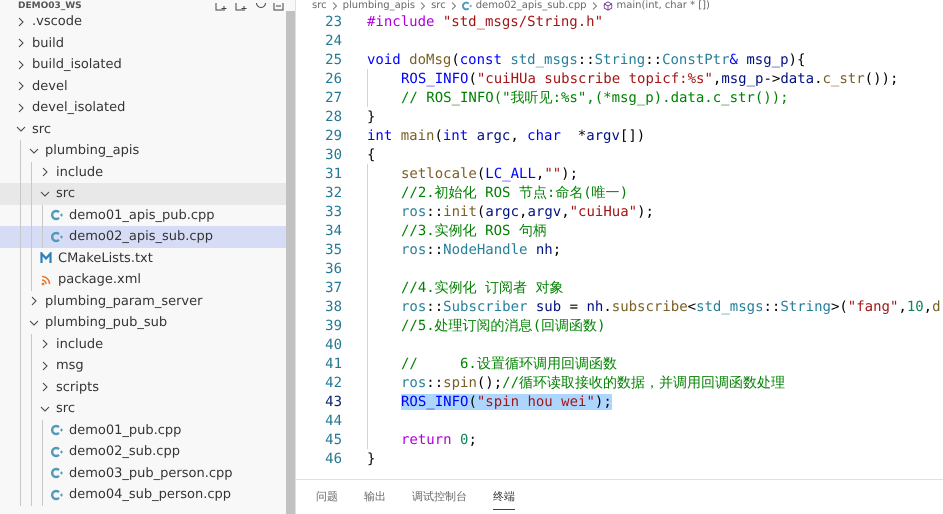 The width and height of the screenshot is (943, 514). I want to click on line-number: 35, so click(333, 250).